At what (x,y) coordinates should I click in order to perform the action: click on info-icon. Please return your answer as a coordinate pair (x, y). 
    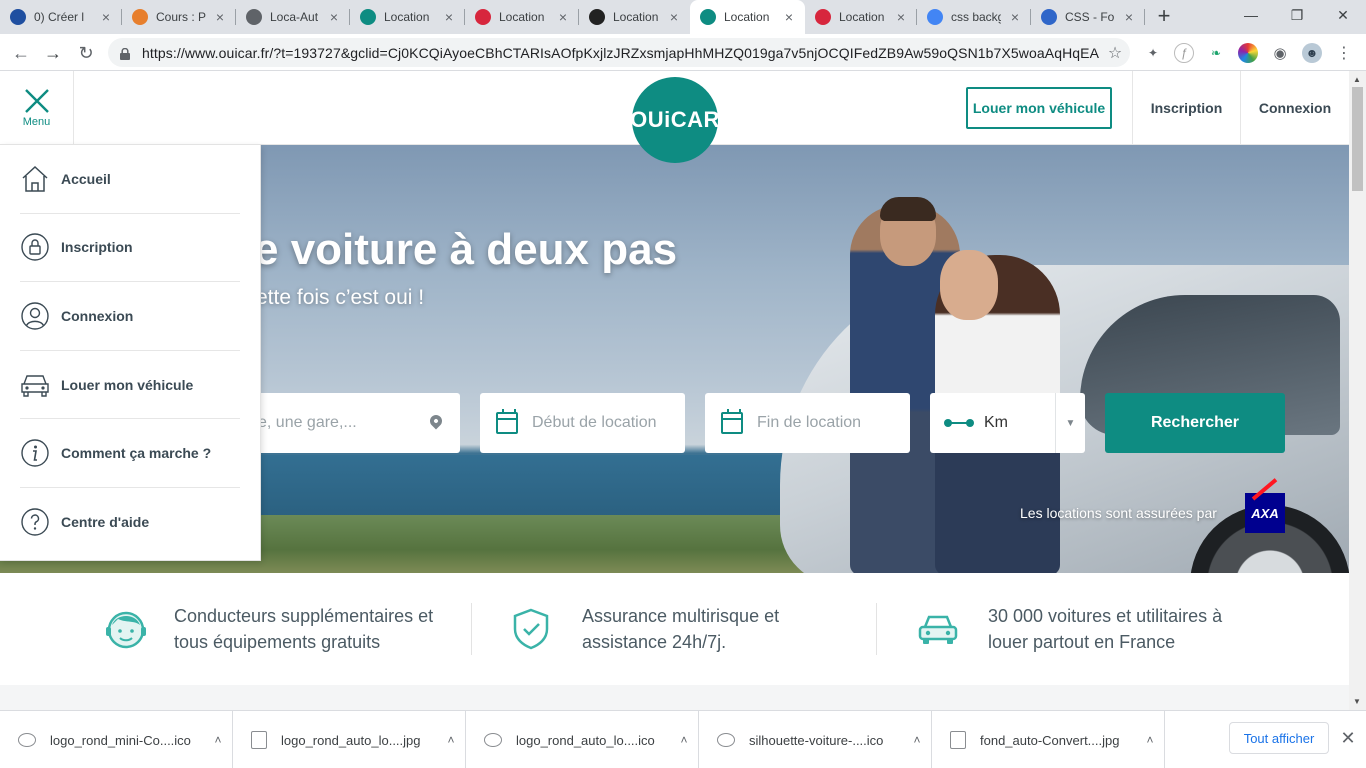
    Looking at the image, I should click on (35, 453).